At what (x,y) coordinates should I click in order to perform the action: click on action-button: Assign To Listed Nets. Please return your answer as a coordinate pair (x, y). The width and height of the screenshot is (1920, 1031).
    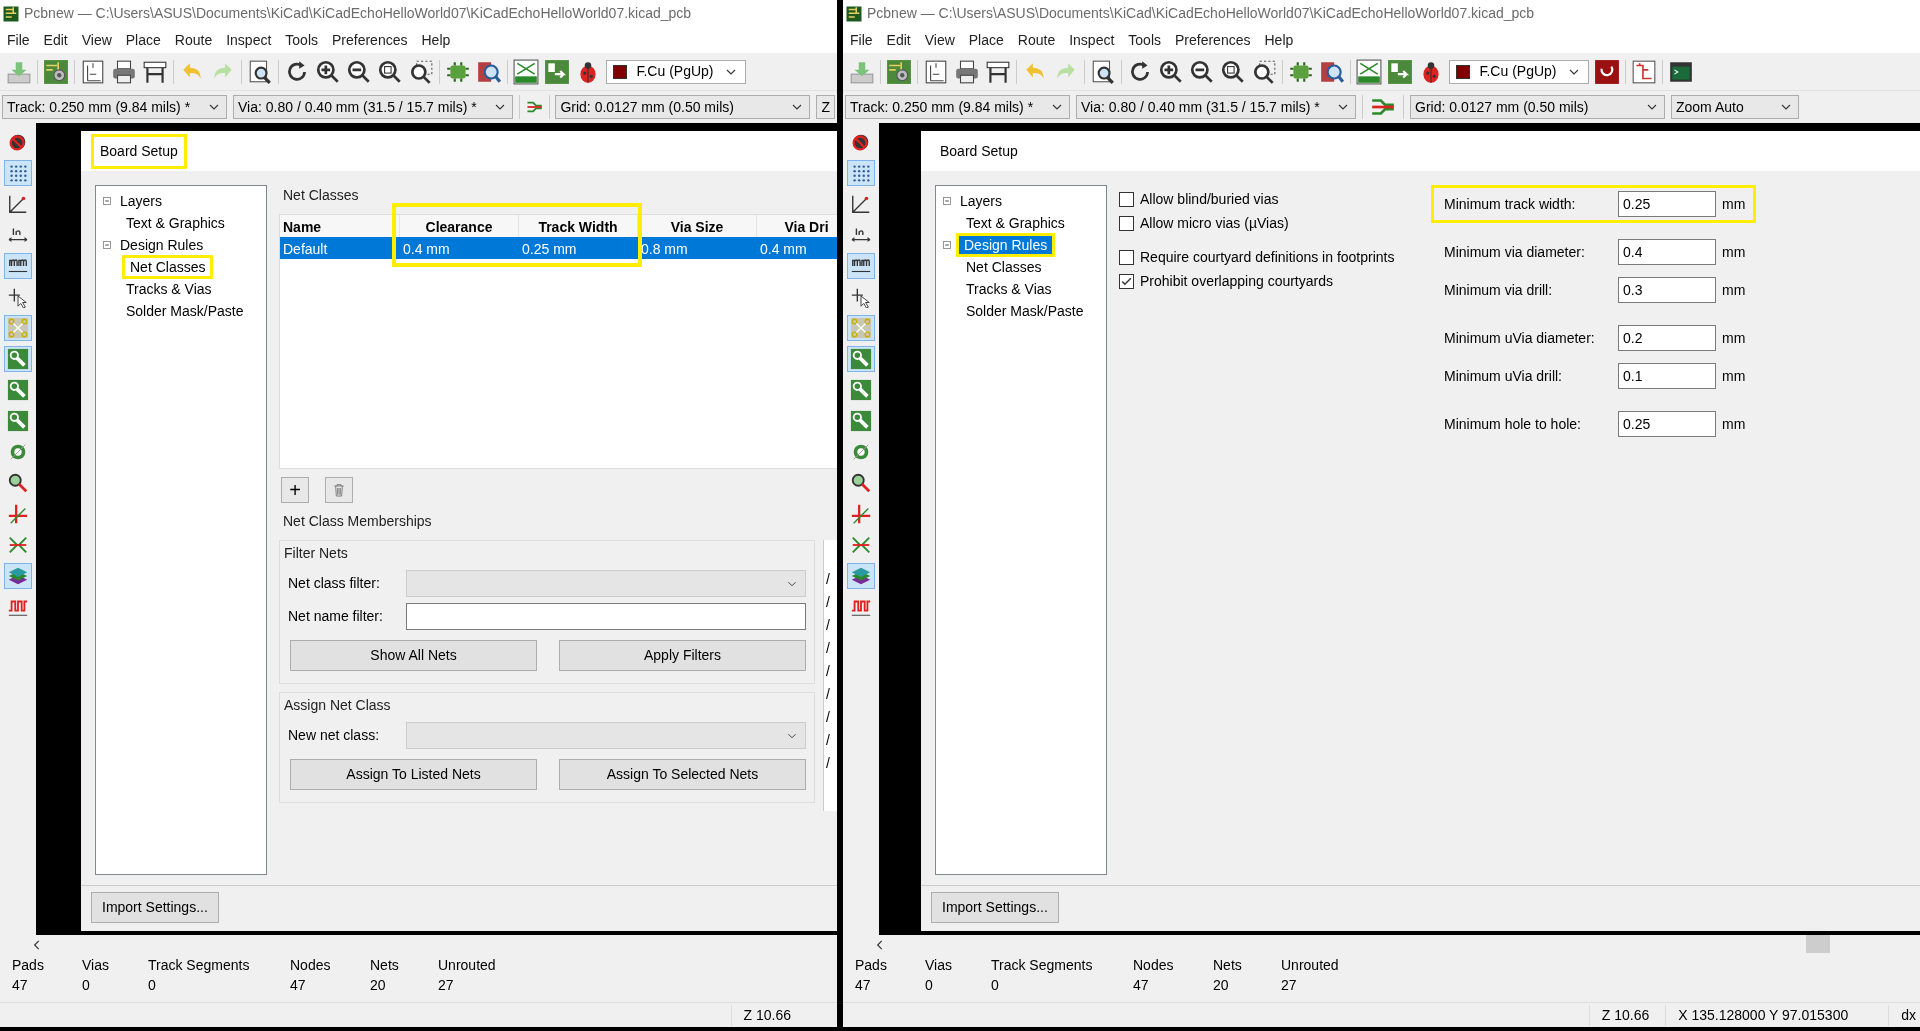
    Looking at the image, I should click on (413, 774).